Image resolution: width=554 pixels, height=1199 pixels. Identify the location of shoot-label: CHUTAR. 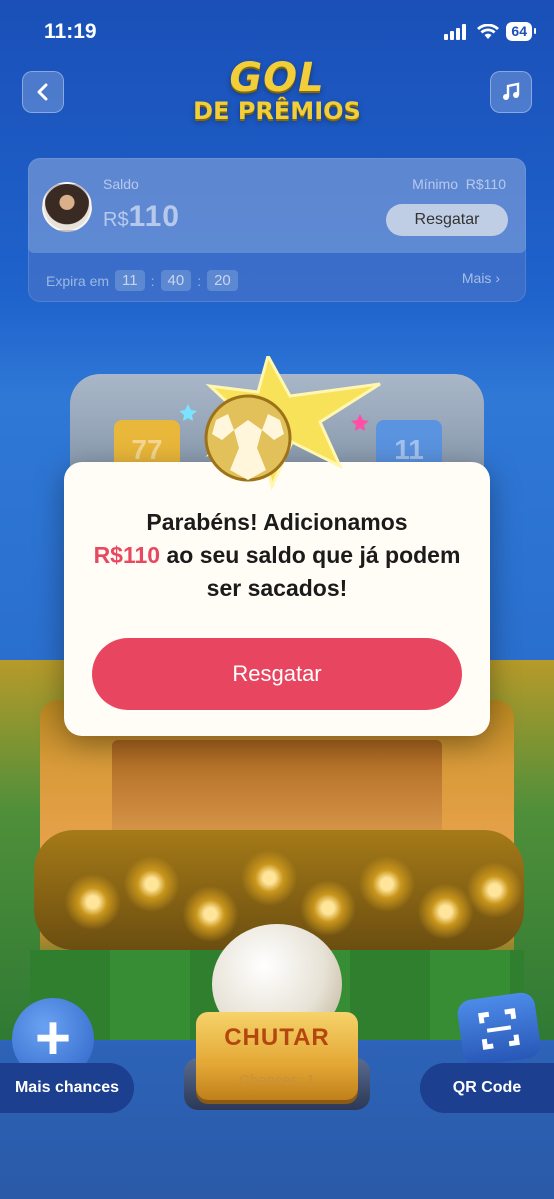
(277, 1037).